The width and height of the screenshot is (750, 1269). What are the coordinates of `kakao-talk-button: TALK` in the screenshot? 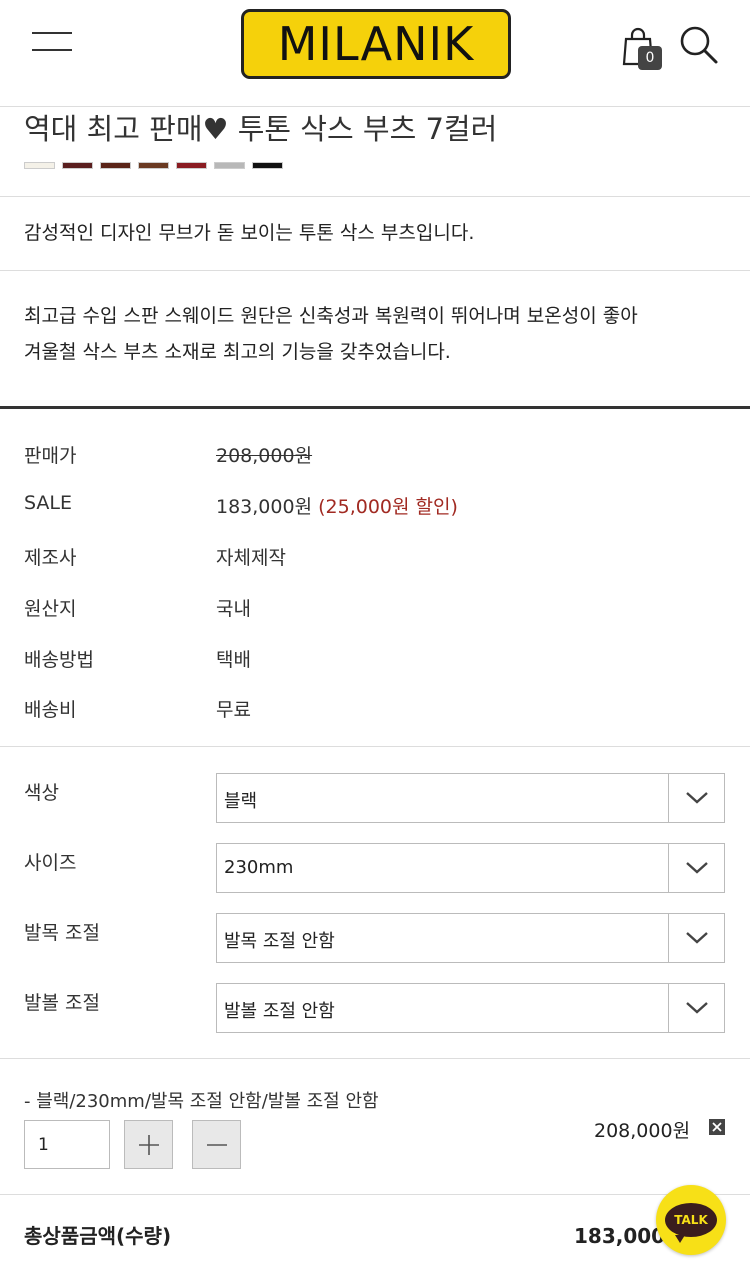 It's located at (691, 1220).